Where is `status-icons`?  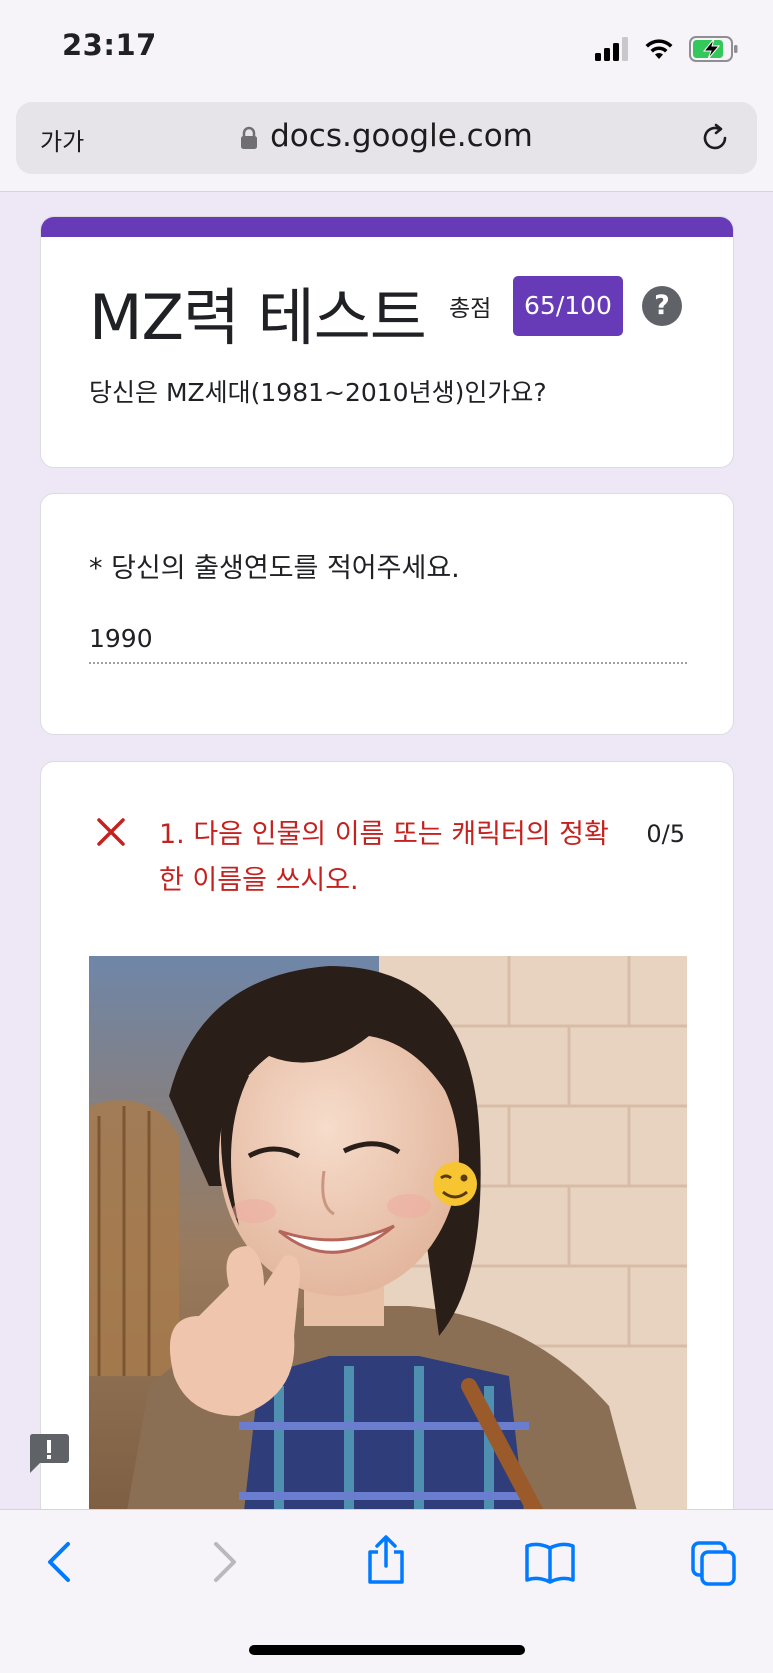 status-icons is located at coordinates (667, 49).